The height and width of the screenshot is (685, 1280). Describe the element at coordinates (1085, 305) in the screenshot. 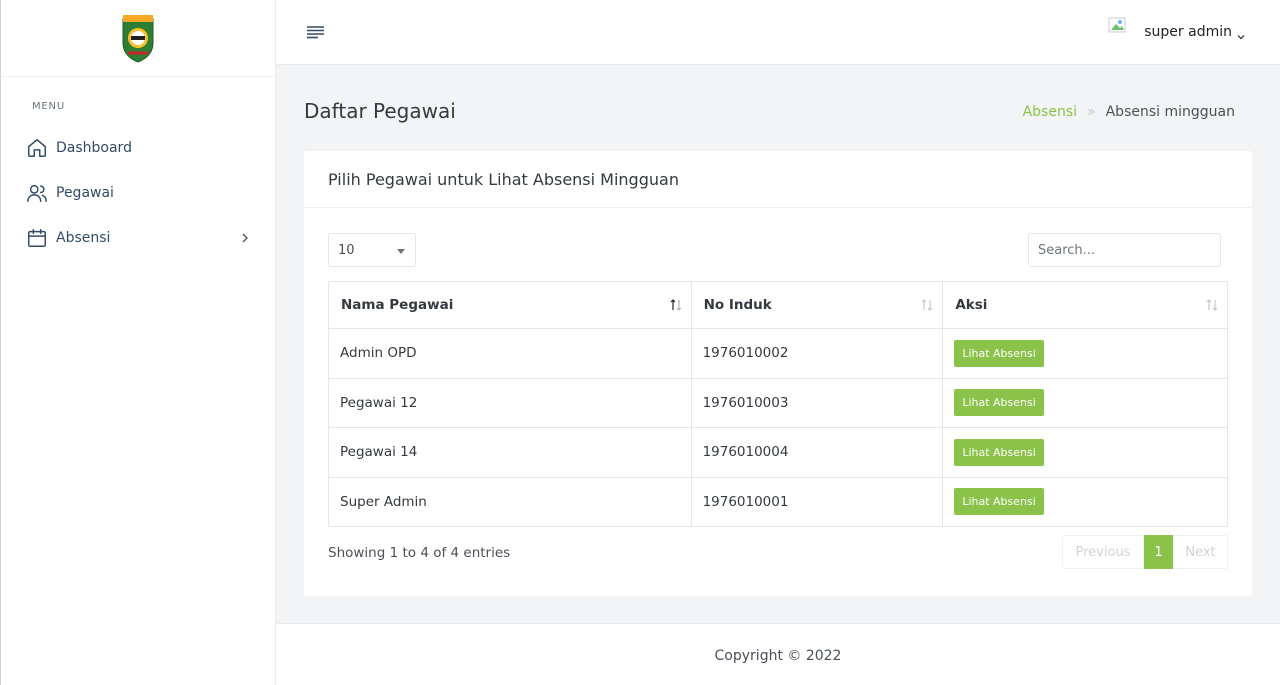

I see `column-header-aksi: Aksi` at that location.